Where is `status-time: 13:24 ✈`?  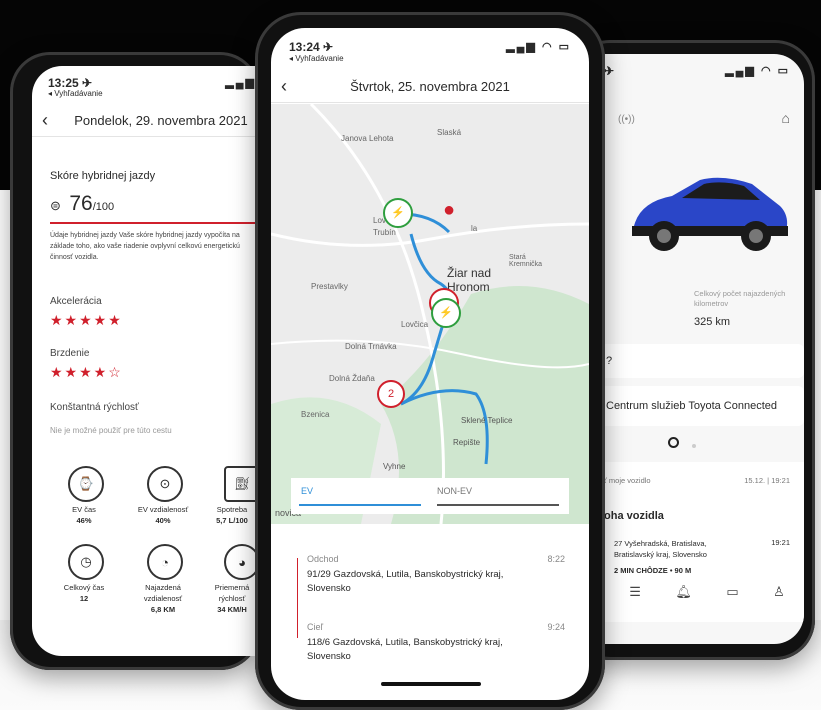 status-time: 13:24 ✈ is located at coordinates (311, 47).